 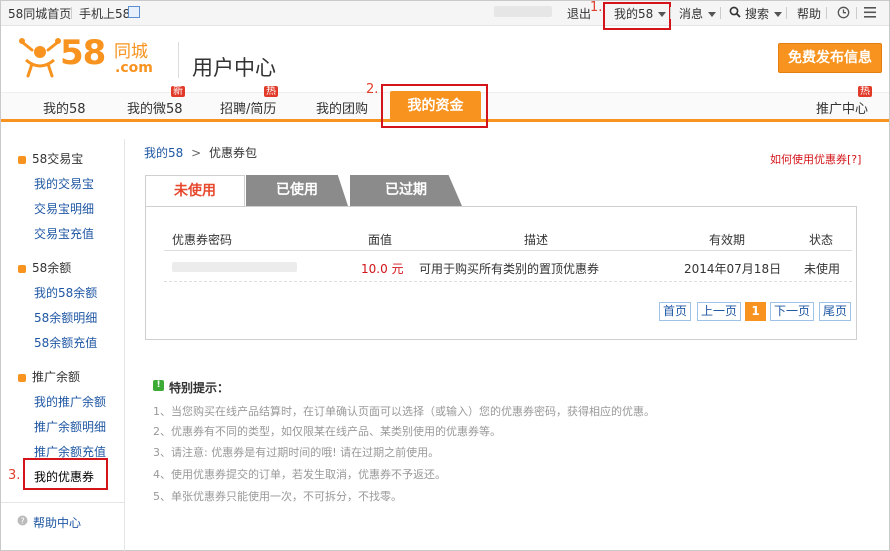 What do you see at coordinates (757, 14) in the screenshot?
I see `search-label: 搜索` at bounding box center [757, 14].